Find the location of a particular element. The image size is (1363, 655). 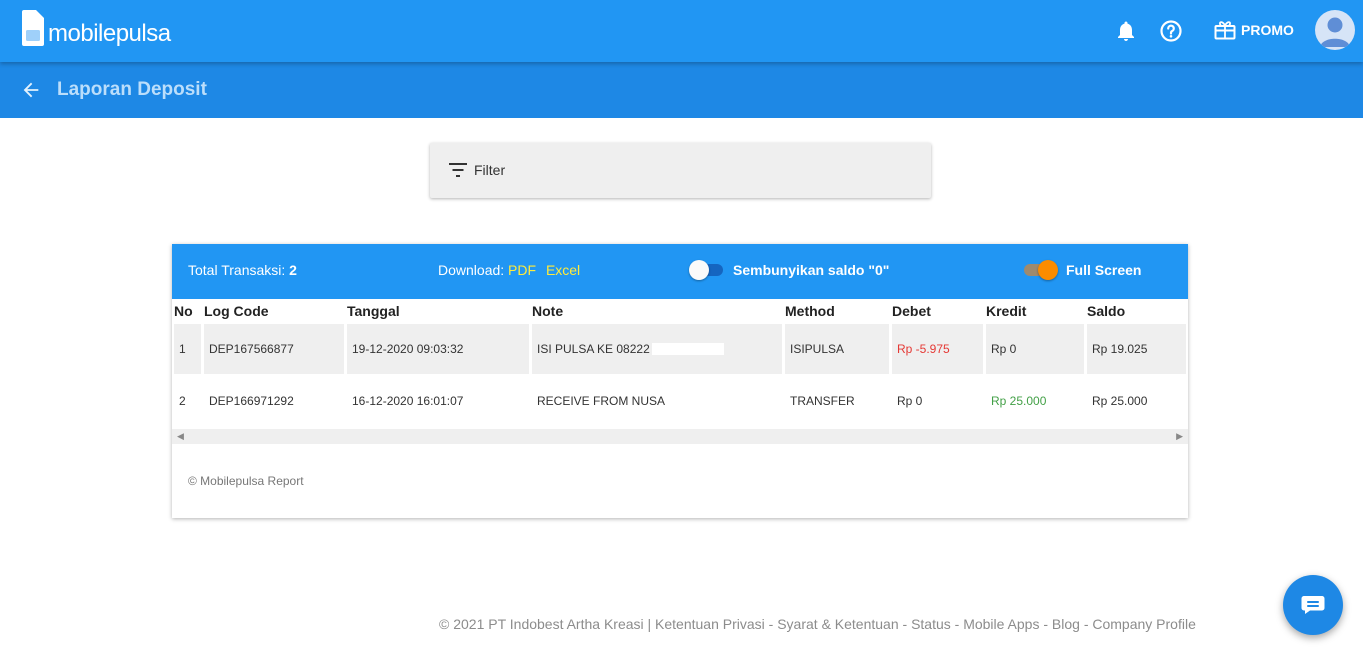

cell-tanggal: 16-12-2020 16:01:07 is located at coordinates (408, 401).